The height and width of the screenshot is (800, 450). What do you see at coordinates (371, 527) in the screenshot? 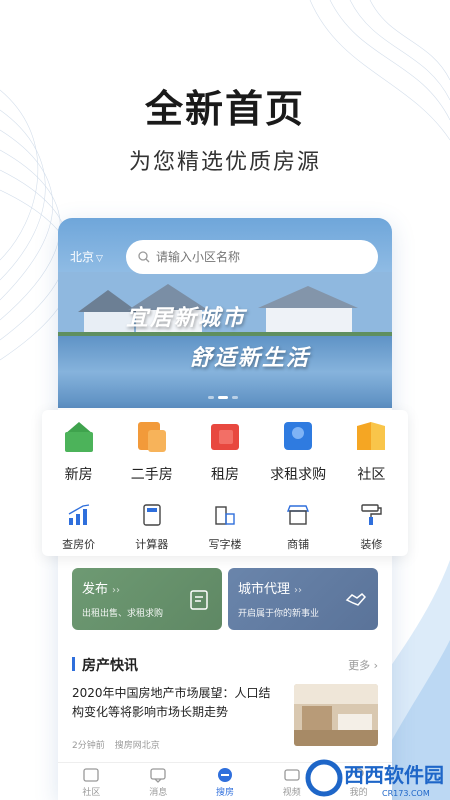
I see `menu-item-decoration: 装修` at bounding box center [371, 527].